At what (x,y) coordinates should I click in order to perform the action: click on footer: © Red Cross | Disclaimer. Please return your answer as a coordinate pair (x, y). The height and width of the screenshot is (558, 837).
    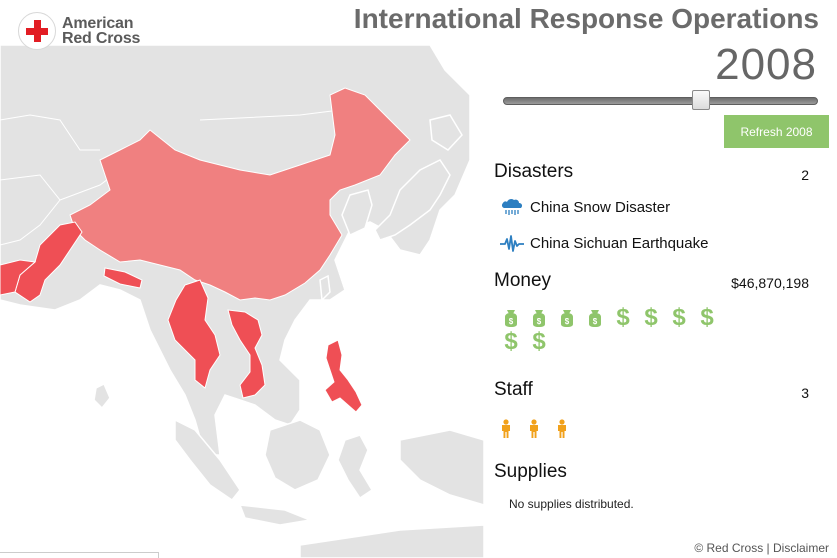
    Looking at the image, I should click on (761, 548).